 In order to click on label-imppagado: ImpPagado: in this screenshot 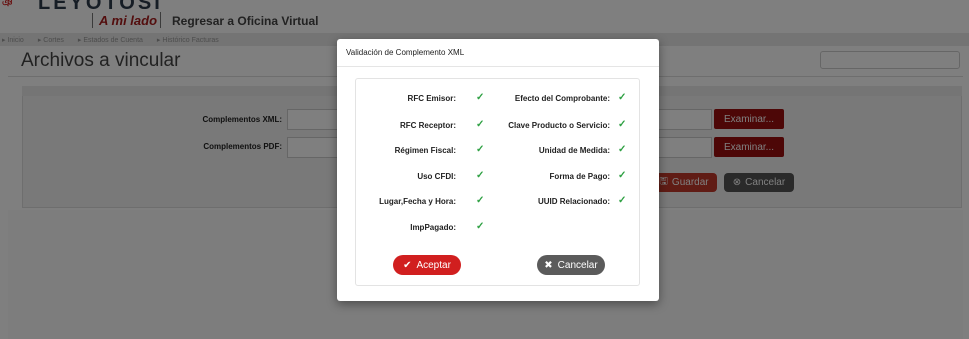, I will do `click(433, 227)`.